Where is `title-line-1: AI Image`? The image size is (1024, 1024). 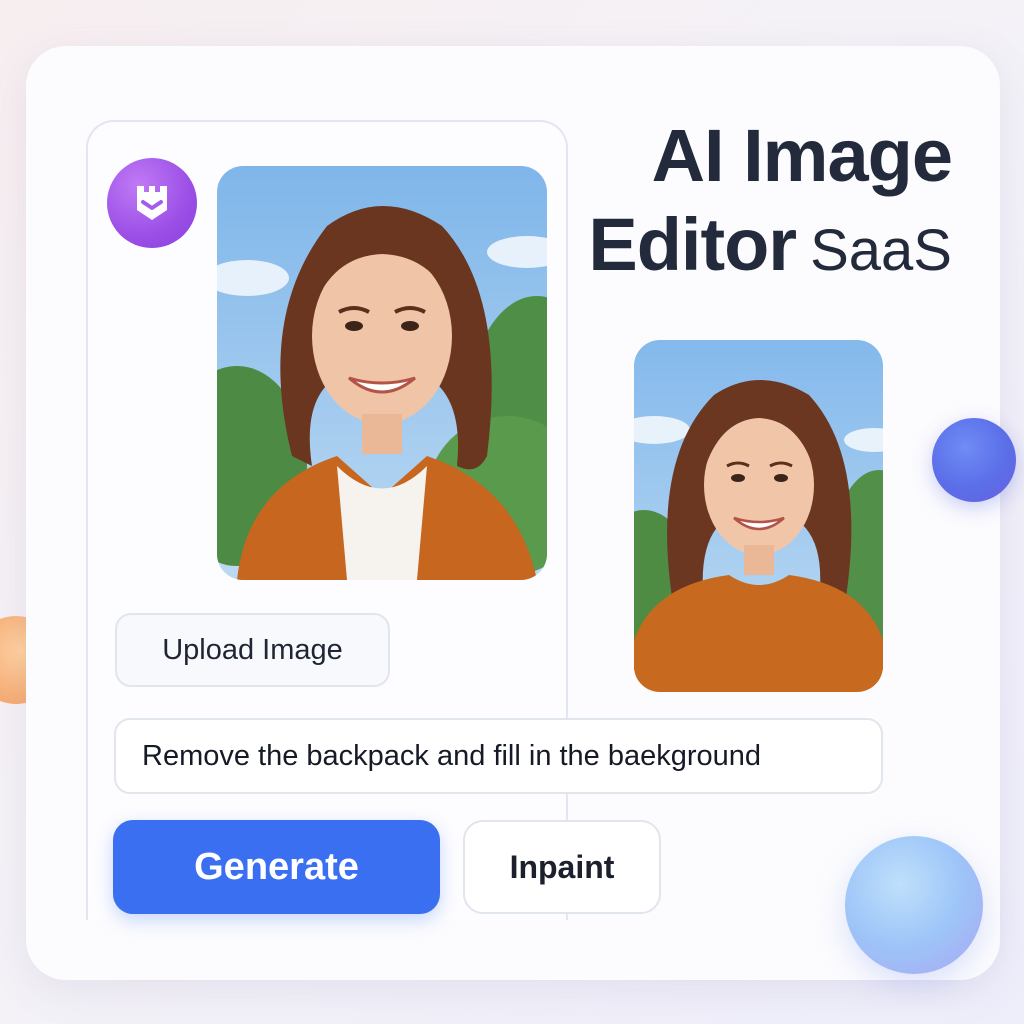
title-line-1: AI Image is located at coordinates (802, 155).